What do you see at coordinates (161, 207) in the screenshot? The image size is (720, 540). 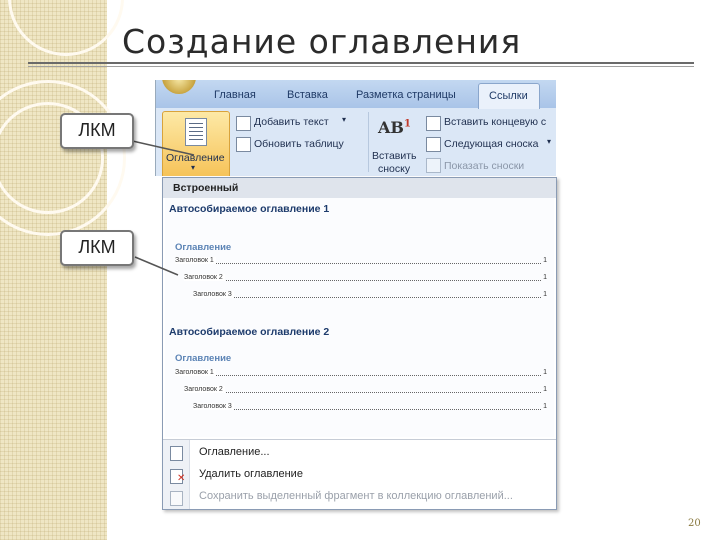 I see `callout-pointers` at bounding box center [161, 207].